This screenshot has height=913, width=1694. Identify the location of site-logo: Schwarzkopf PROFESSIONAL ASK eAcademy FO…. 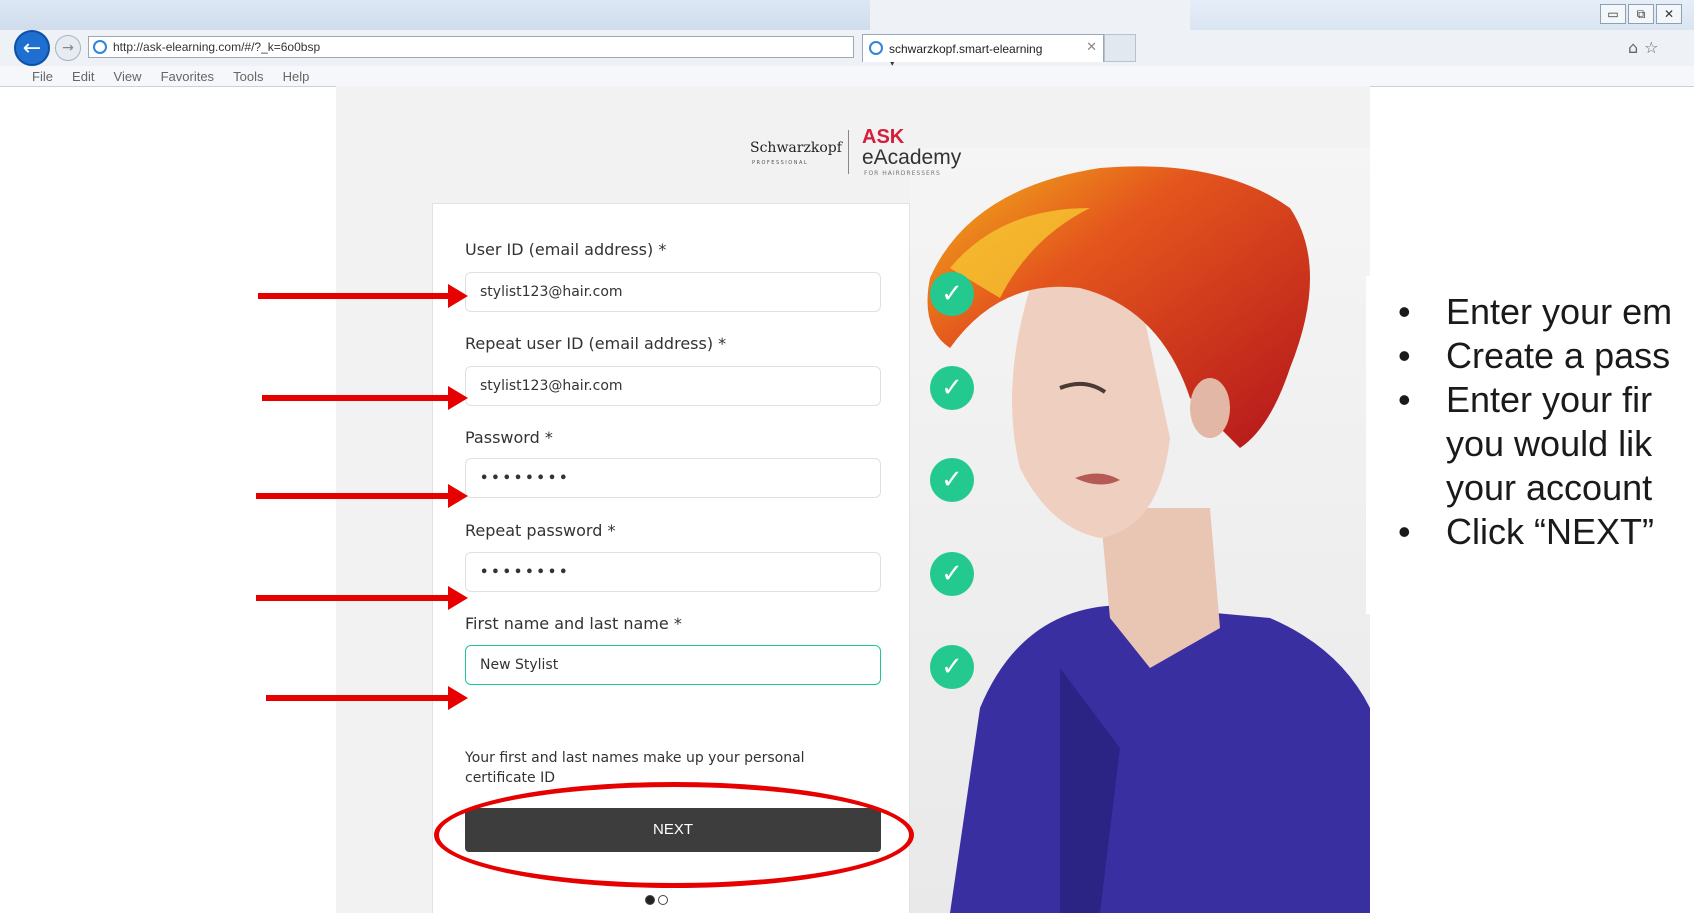
(870, 148).